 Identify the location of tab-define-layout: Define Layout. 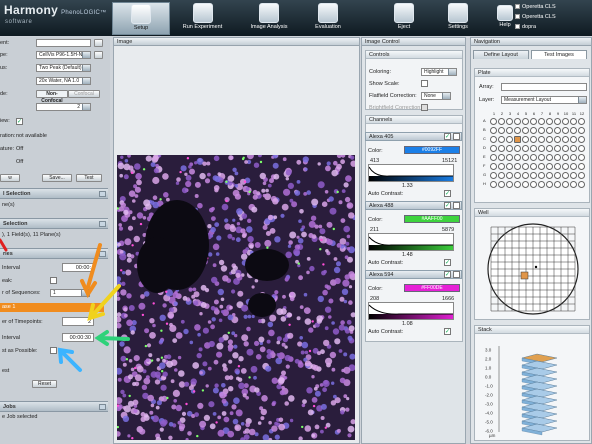
(501, 54).